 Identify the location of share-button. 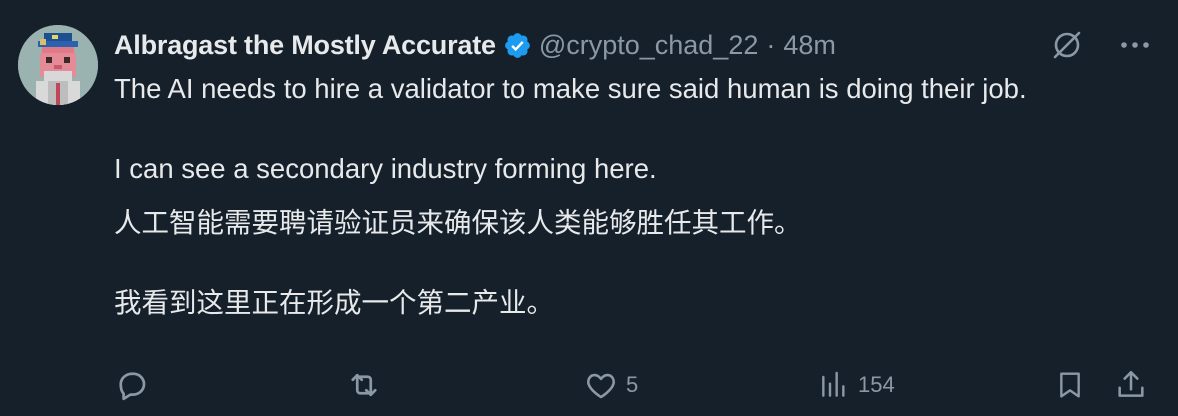
(1131, 385).